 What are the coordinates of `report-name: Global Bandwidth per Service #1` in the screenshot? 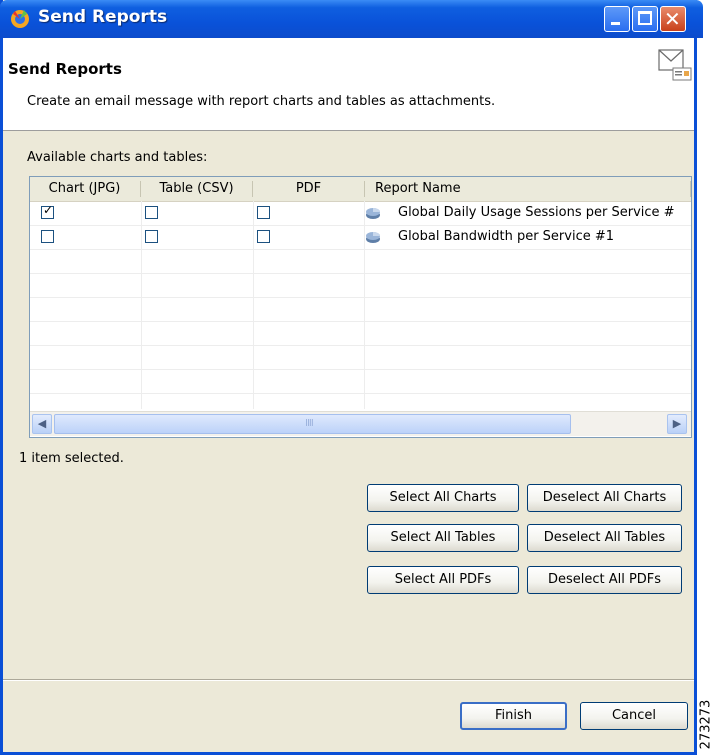 It's located at (506, 236).